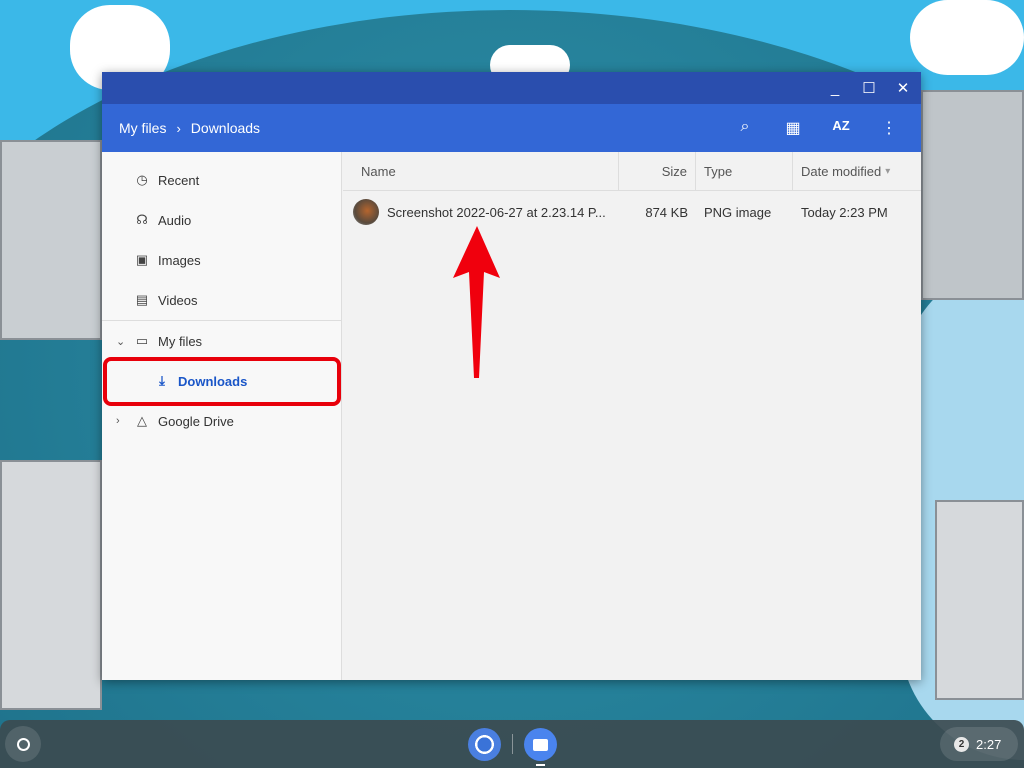  I want to click on sidebar-item-audio: ☊ Audio, so click(221, 220).